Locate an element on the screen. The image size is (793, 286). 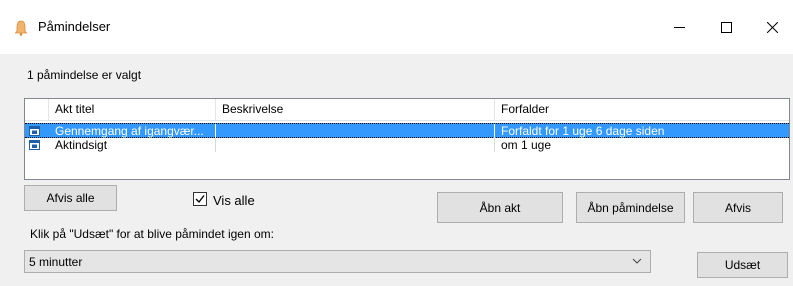
selection-count-label: 1 påmindelse er valgt is located at coordinates (84, 75).